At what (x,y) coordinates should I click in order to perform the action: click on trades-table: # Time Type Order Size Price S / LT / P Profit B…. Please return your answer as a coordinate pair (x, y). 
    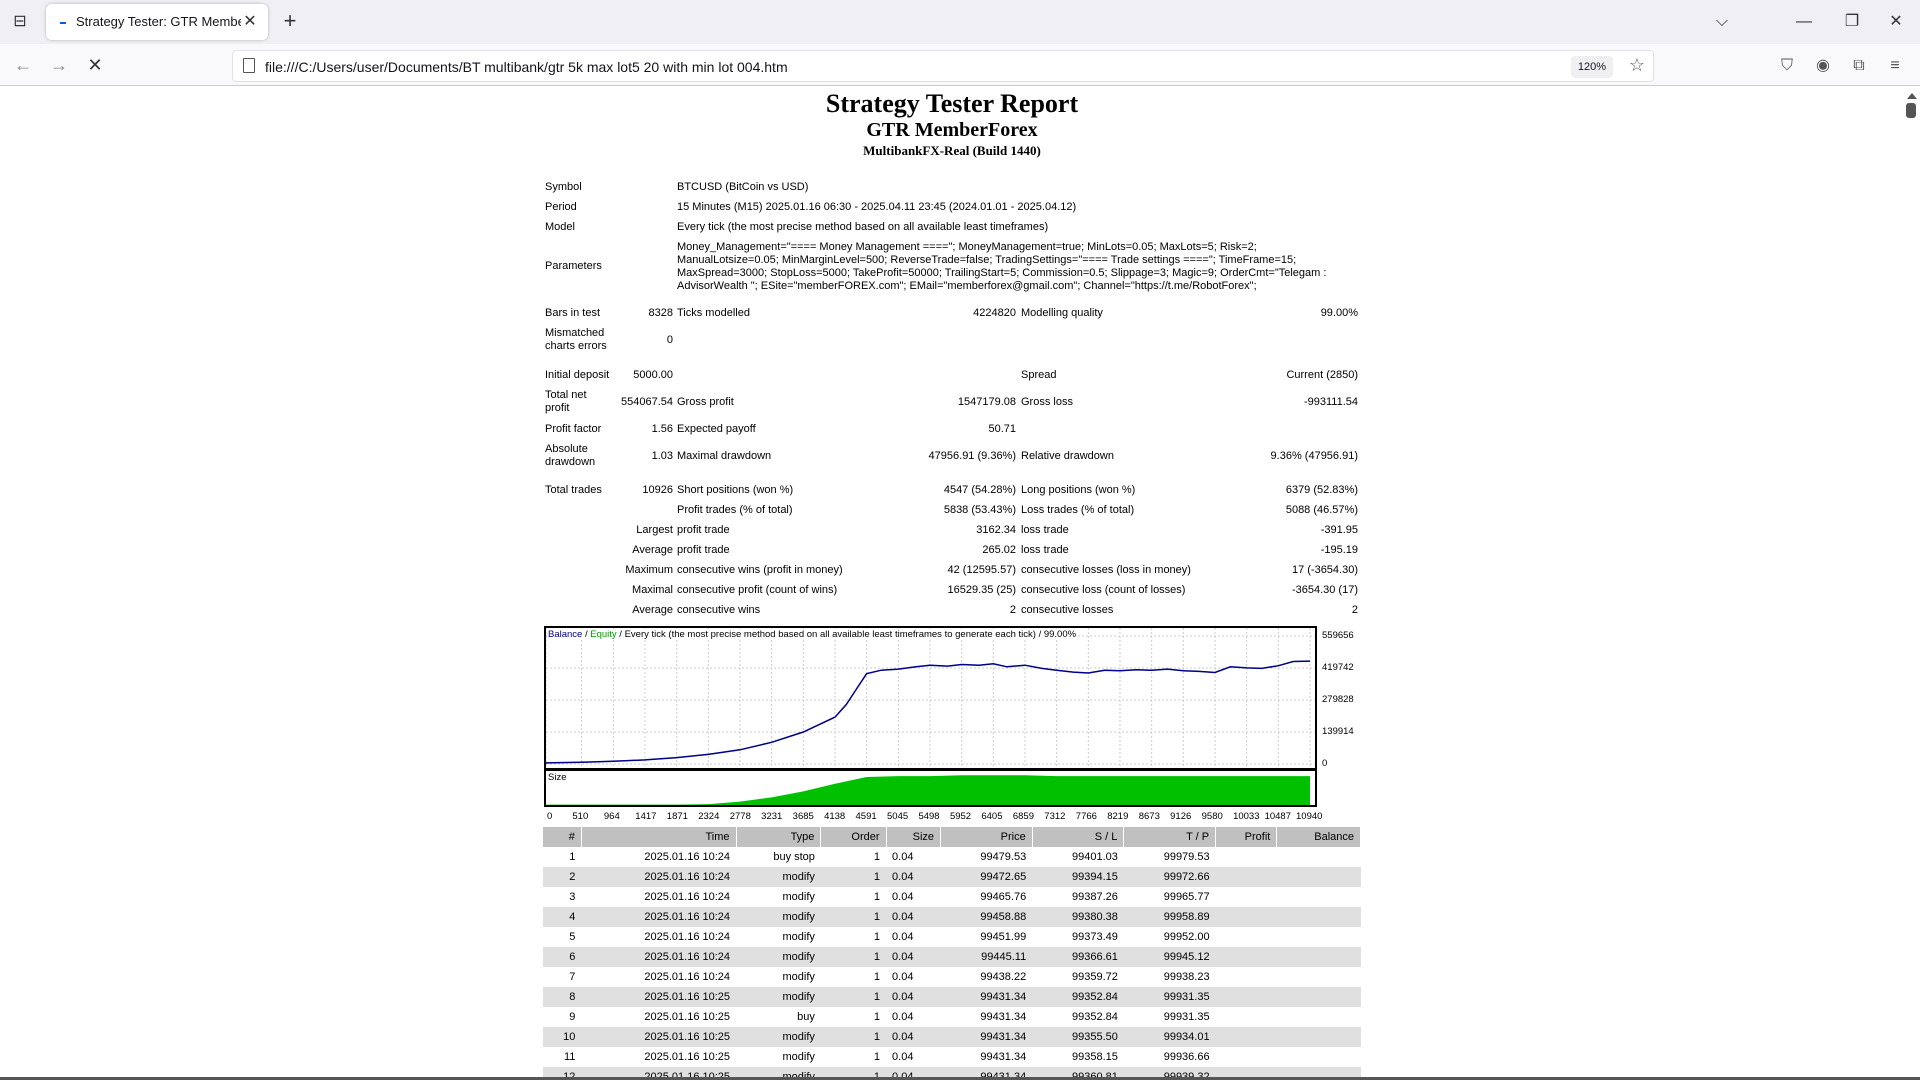
    Looking at the image, I should click on (952, 953).